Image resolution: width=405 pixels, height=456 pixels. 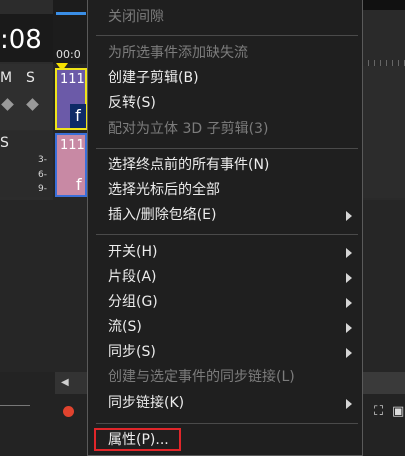 I want to click on menu-item-group: 分组(G), so click(x=225, y=302).